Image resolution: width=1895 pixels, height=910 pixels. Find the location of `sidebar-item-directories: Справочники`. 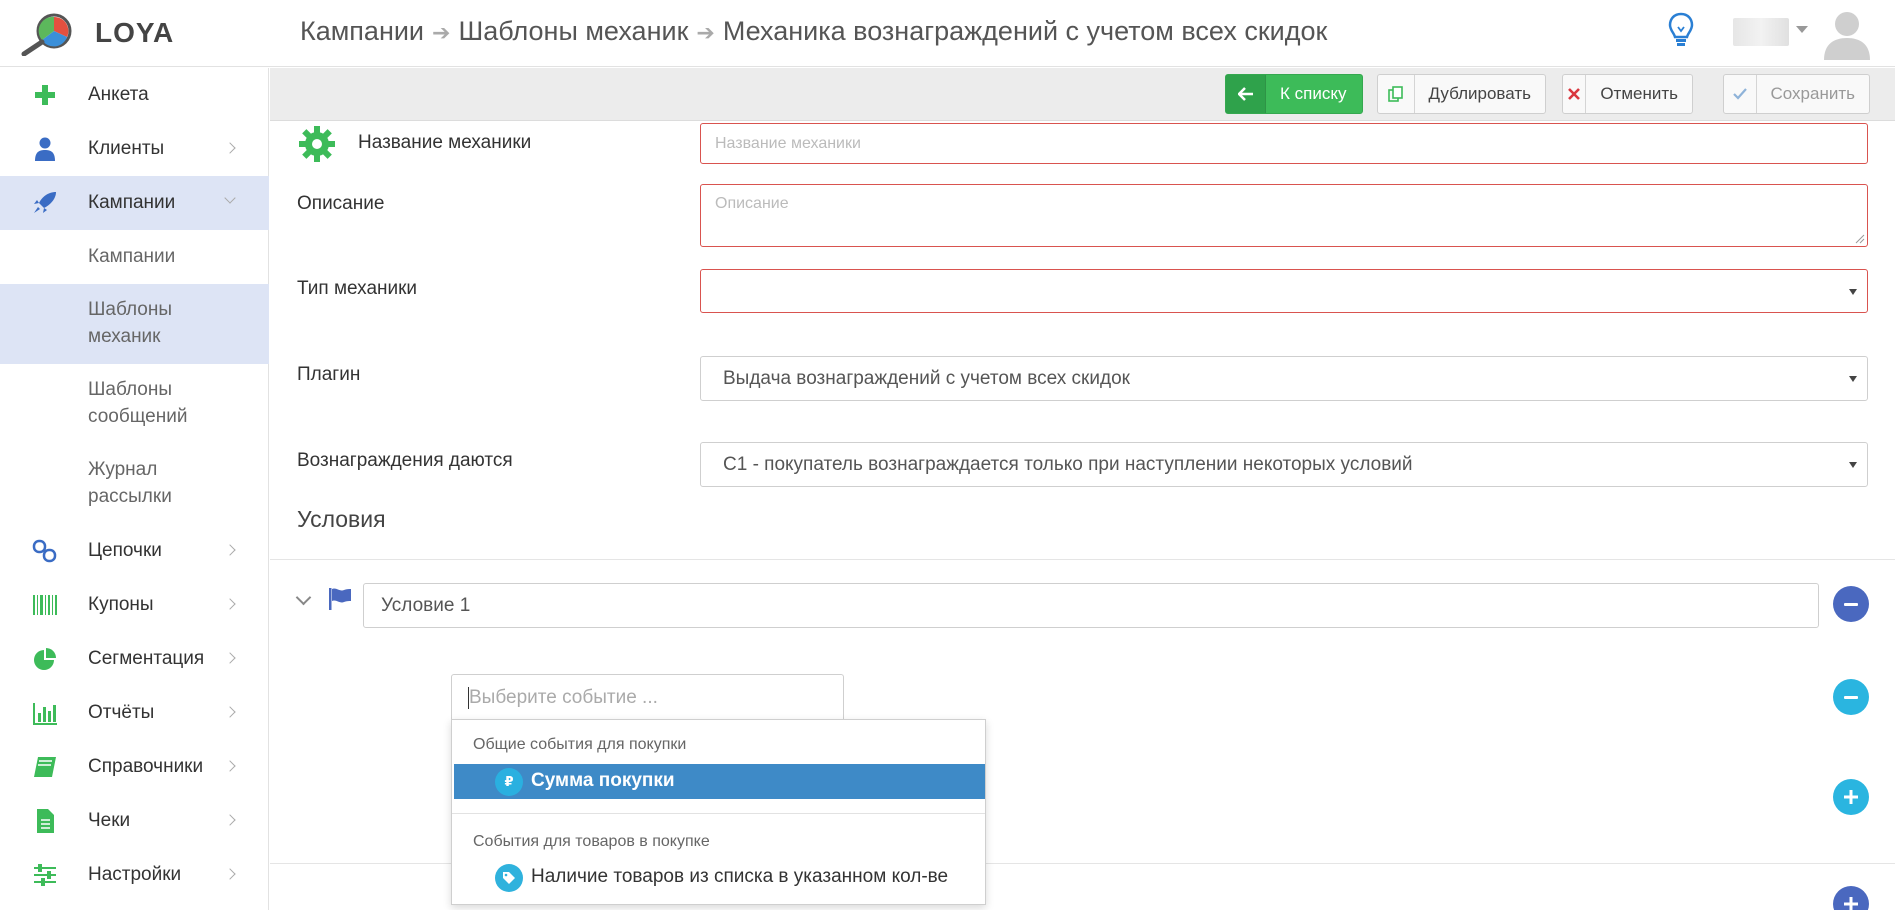

sidebar-item-directories: Справочники is located at coordinates (134, 767).